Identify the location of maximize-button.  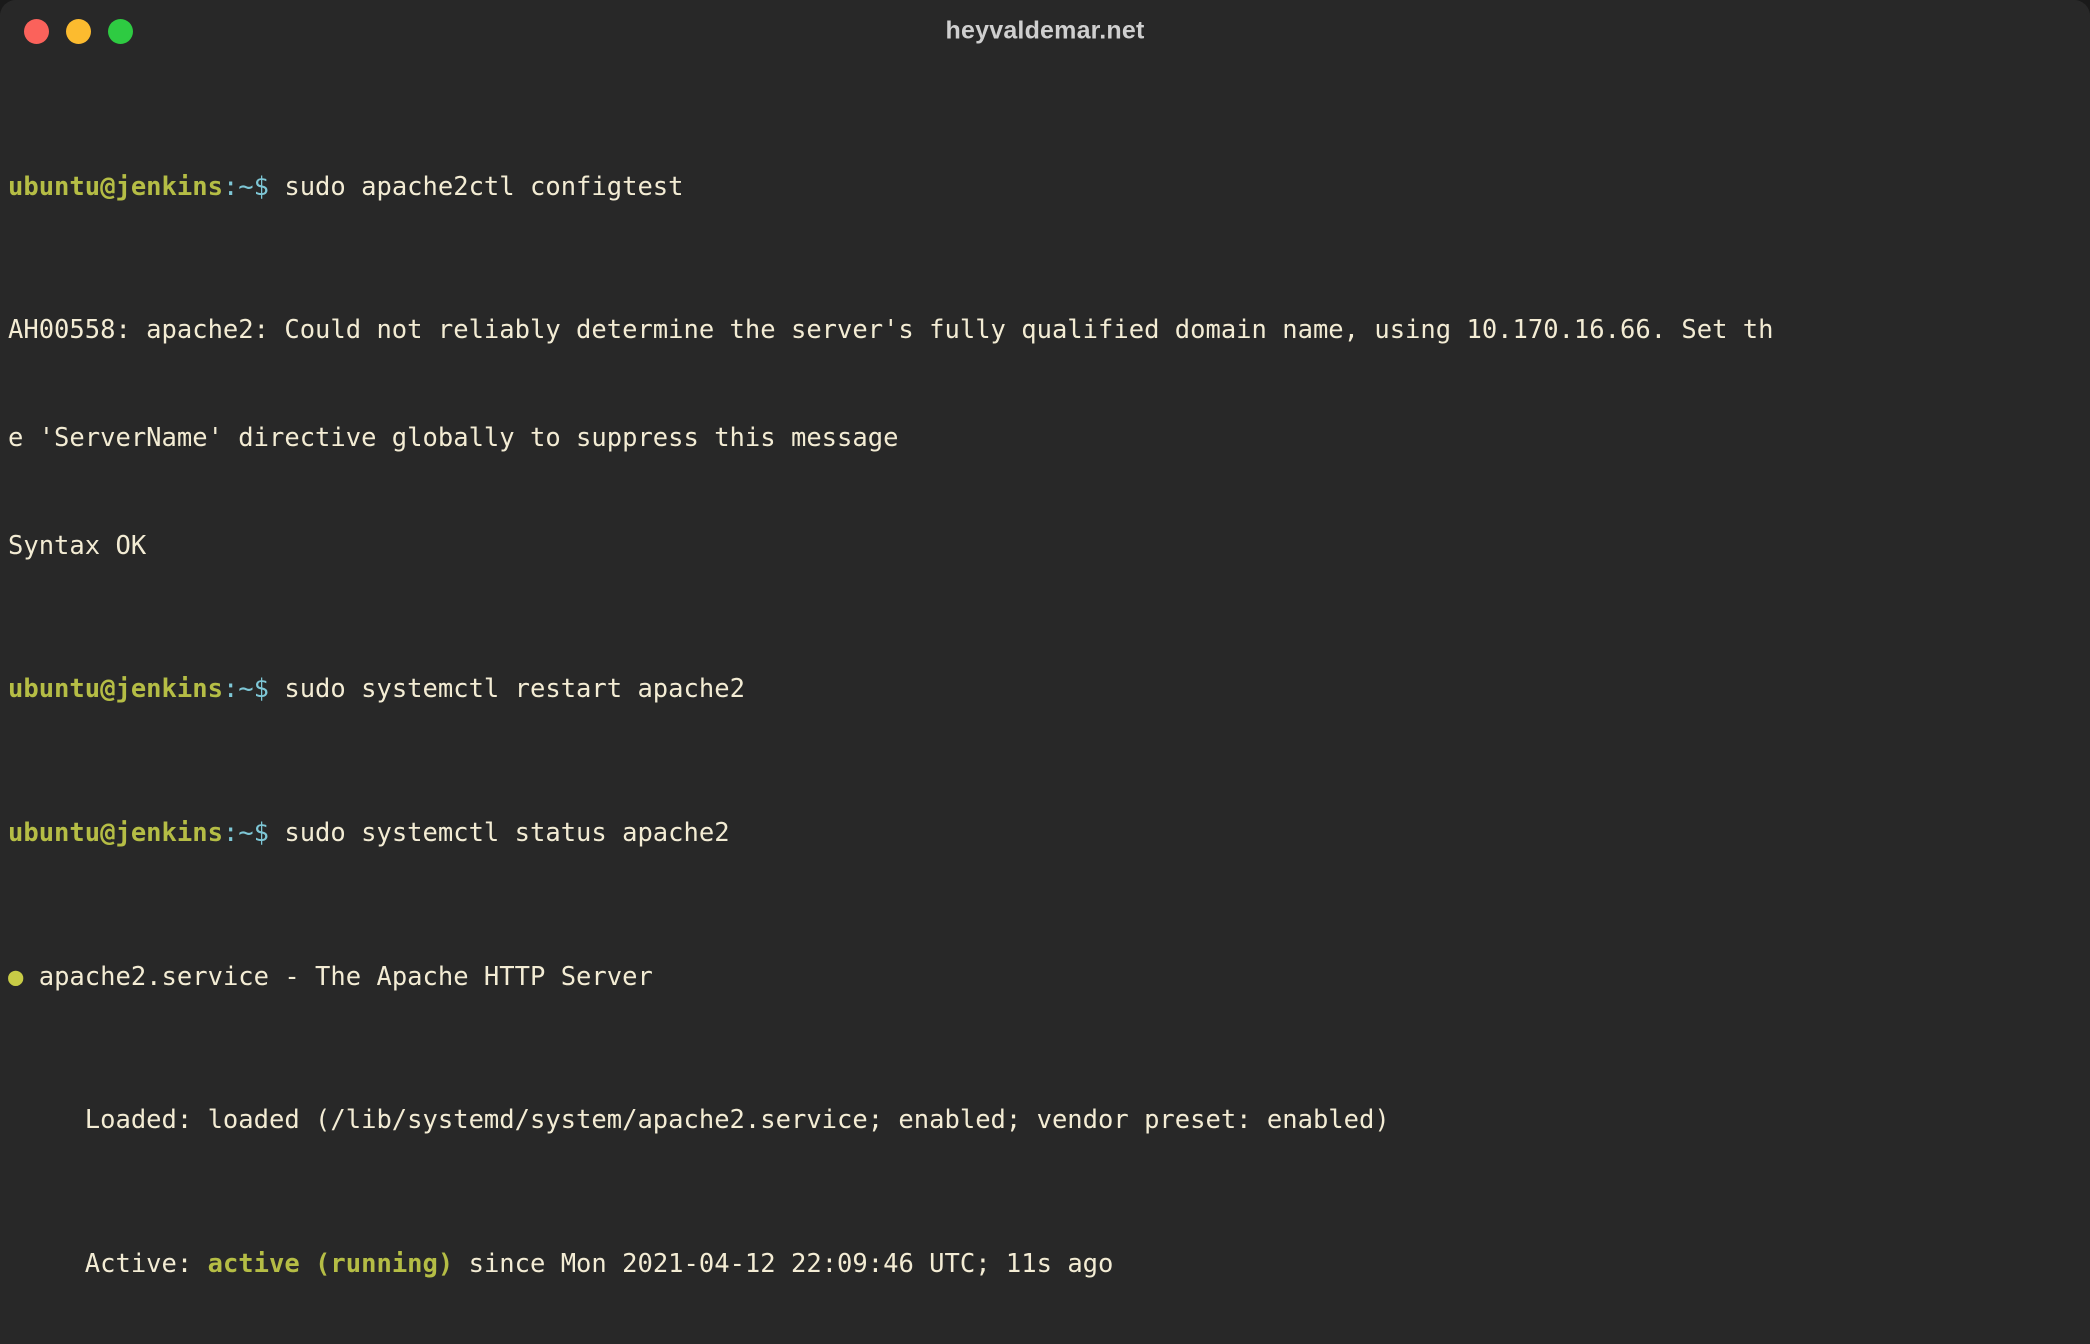
(120, 31).